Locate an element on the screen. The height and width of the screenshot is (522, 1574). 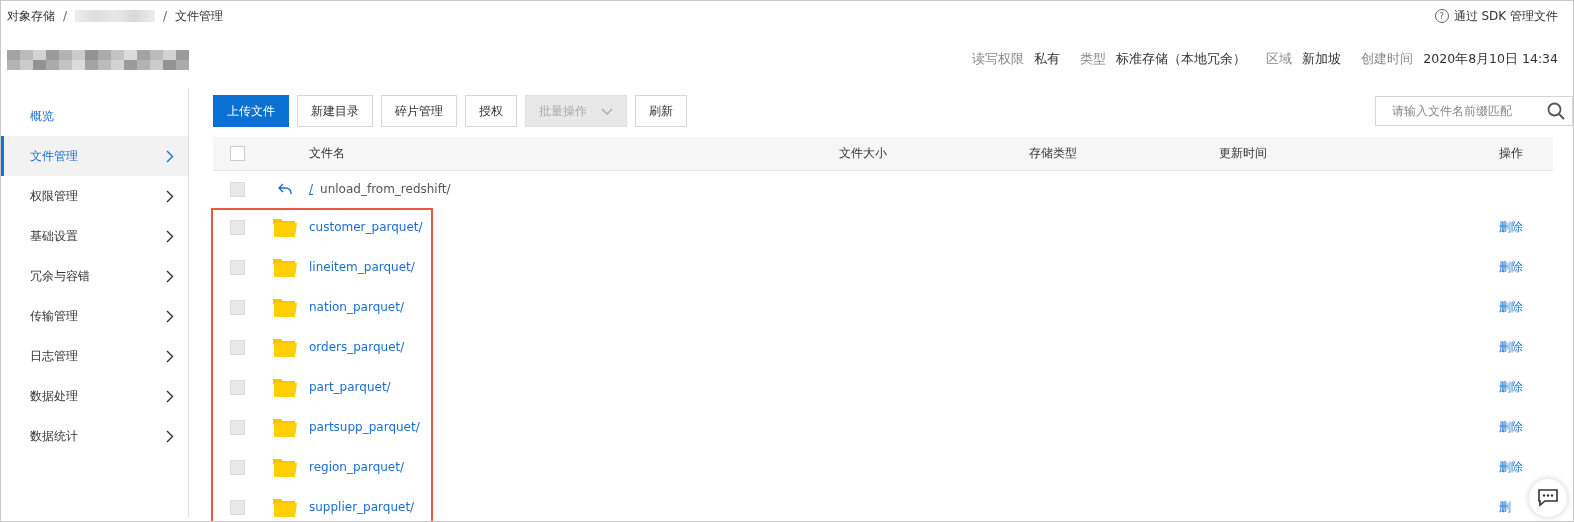
info-value: 标准存储（本地冗余） is located at coordinates (1181, 59).